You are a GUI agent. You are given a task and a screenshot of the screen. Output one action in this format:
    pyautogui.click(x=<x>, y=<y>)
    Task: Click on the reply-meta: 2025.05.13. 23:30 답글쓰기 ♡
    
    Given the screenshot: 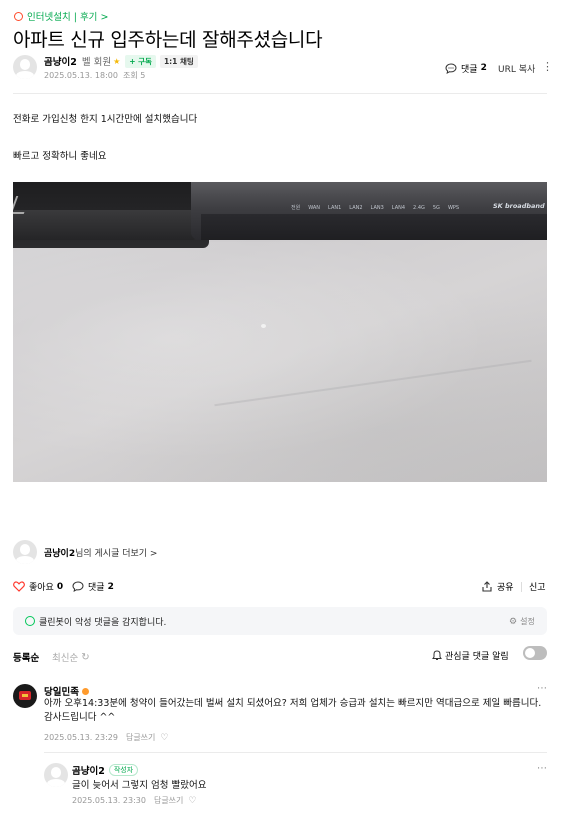 What is the action you would take?
    pyautogui.click(x=134, y=800)
    